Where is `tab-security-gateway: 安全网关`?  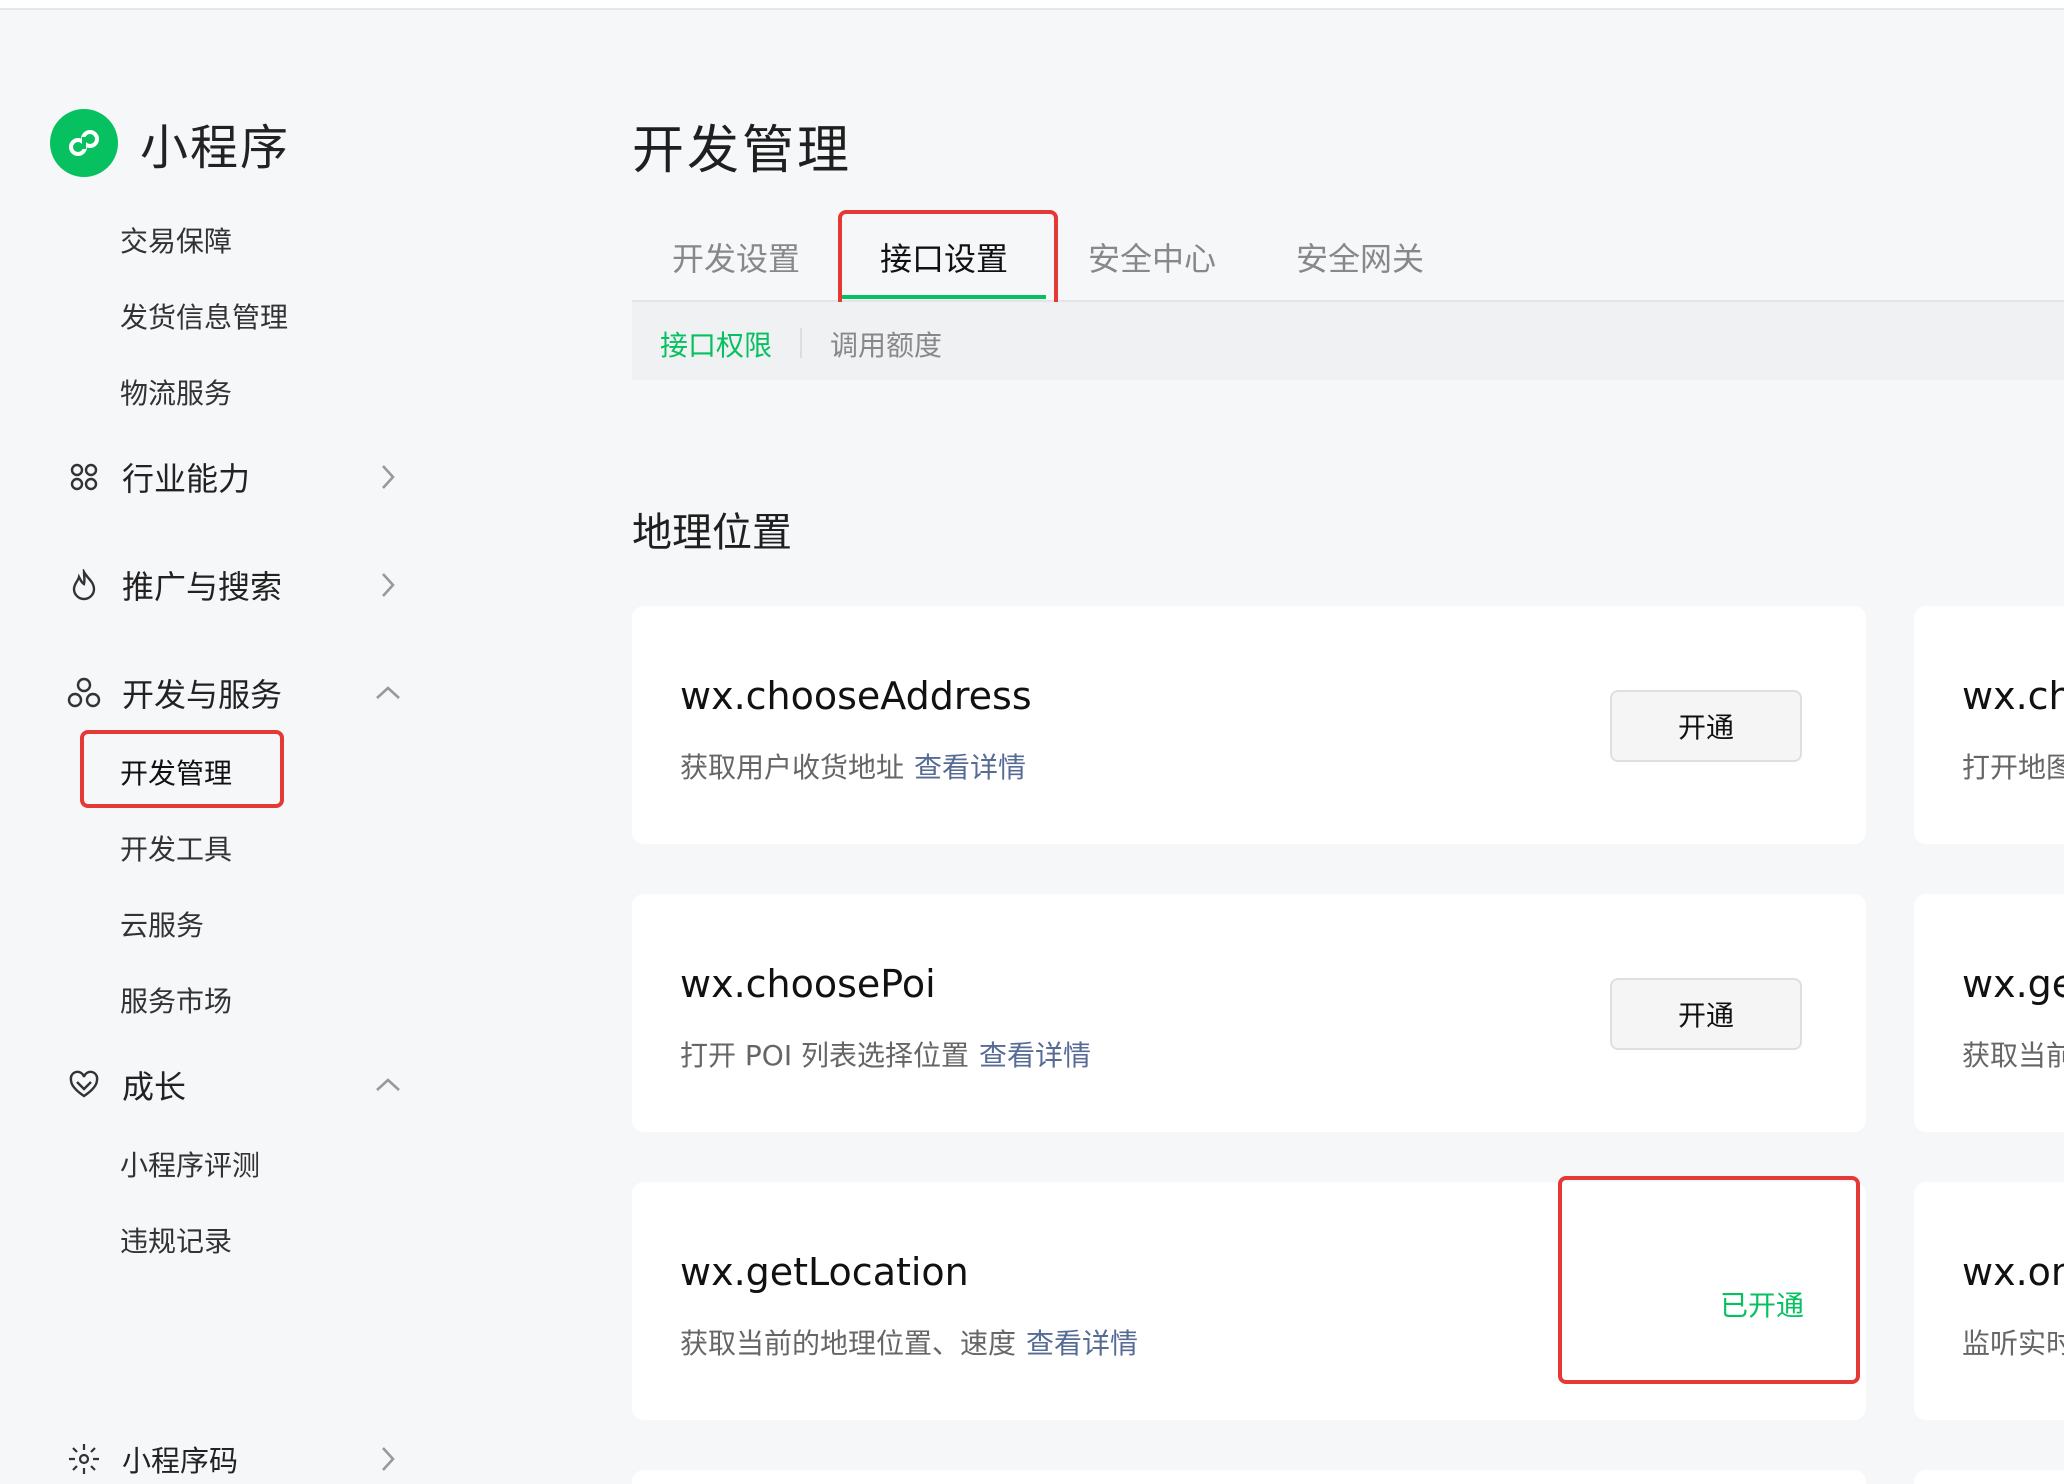 tab-security-gateway: 安全网关 is located at coordinates (1360, 257).